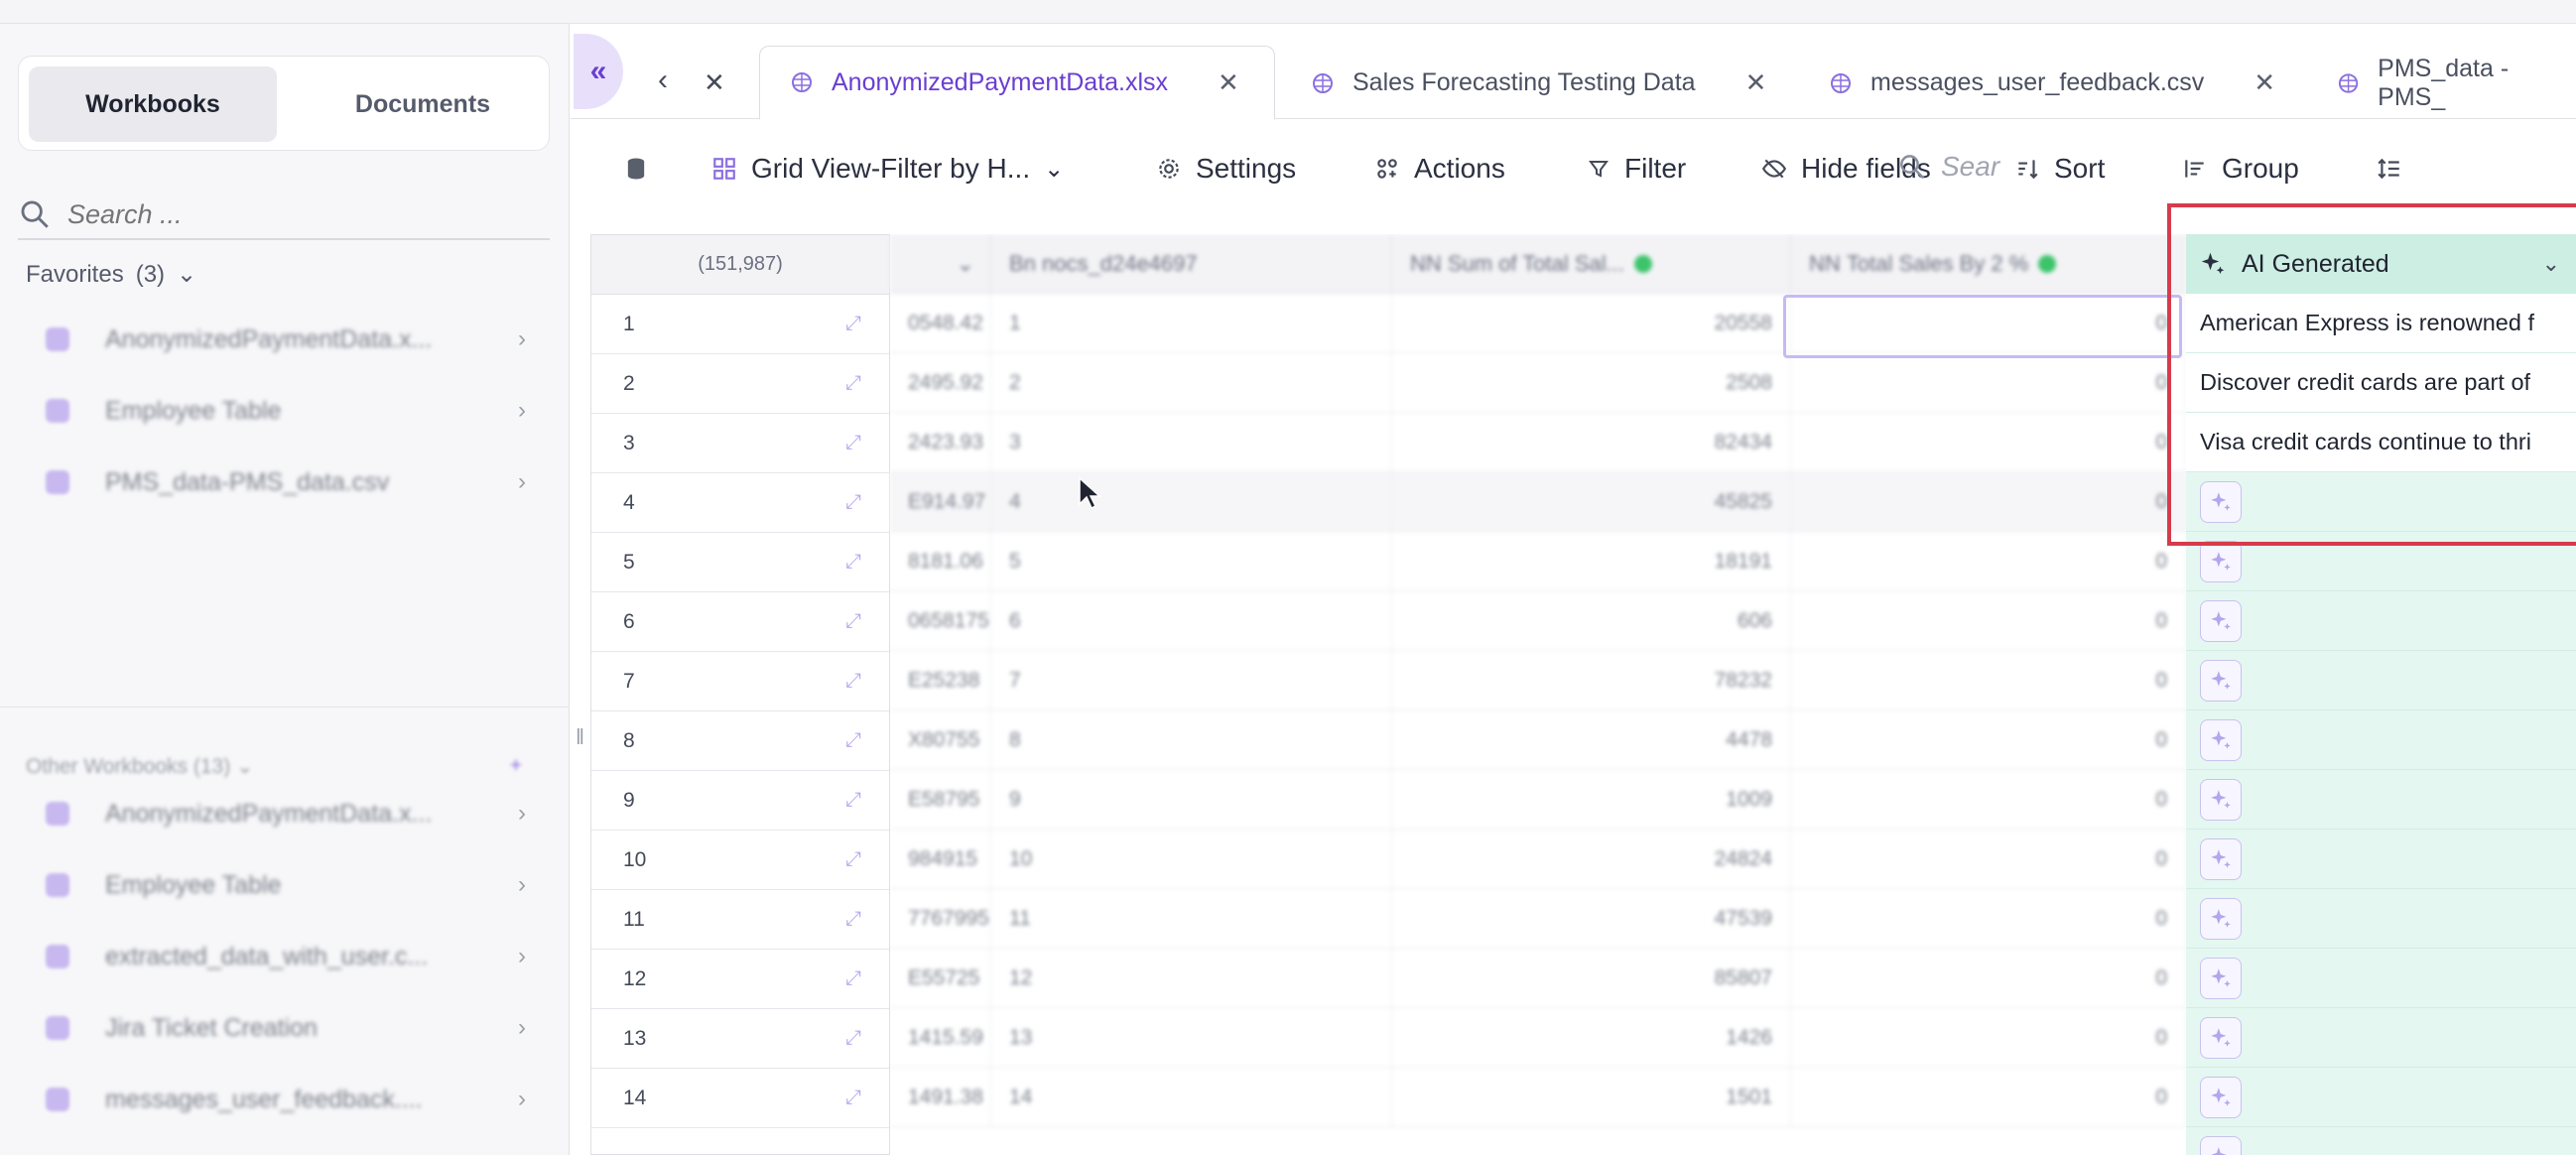 The width and height of the screenshot is (2576, 1155). What do you see at coordinates (2052, 83) in the screenshot?
I see `tab-messages-user-feedback: messages_user_feedback.csv ✕` at bounding box center [2052, 83].